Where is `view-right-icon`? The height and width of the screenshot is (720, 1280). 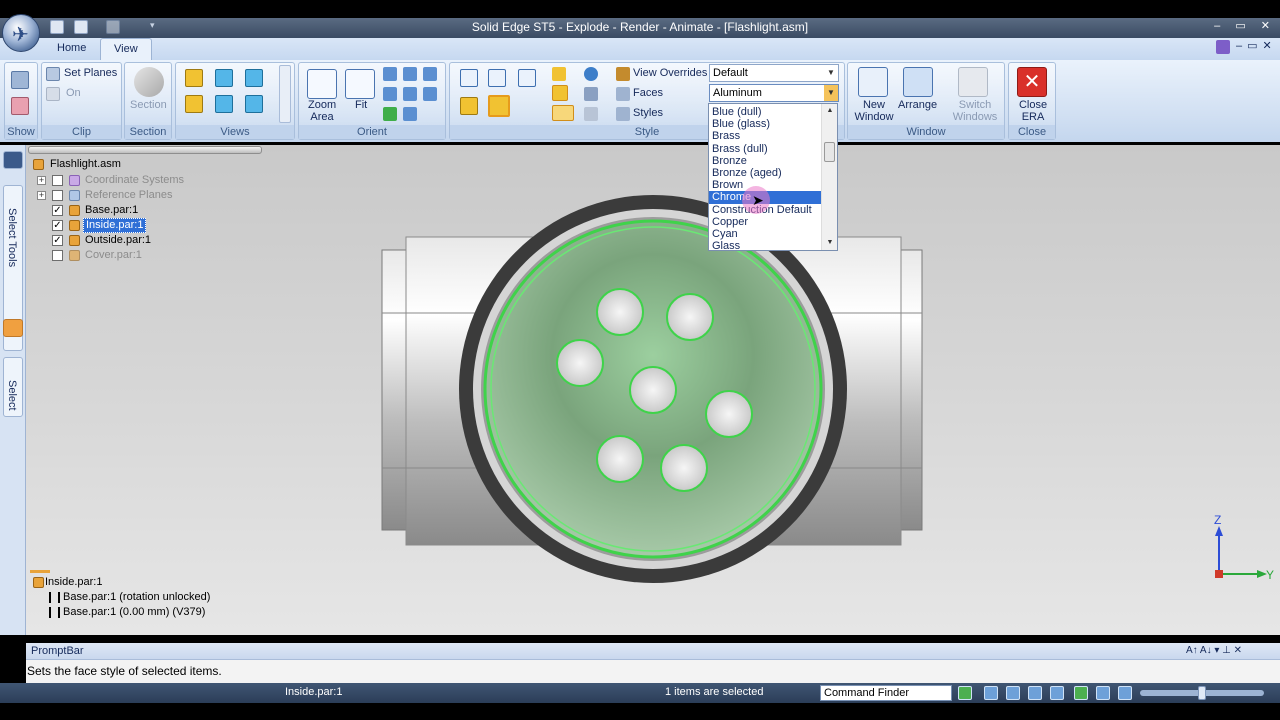 view-right-icon is located at coordinates (254, 78).